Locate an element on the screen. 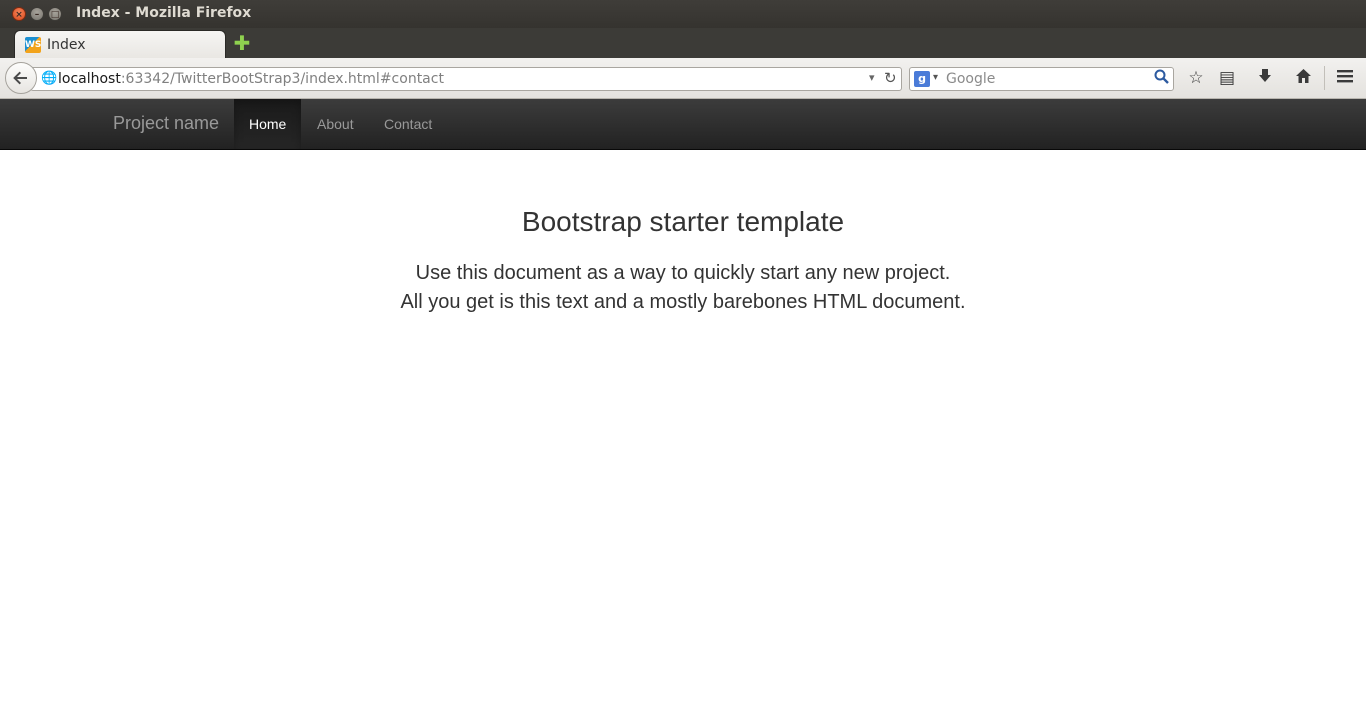  back-button is located at coordinates (21, 78).